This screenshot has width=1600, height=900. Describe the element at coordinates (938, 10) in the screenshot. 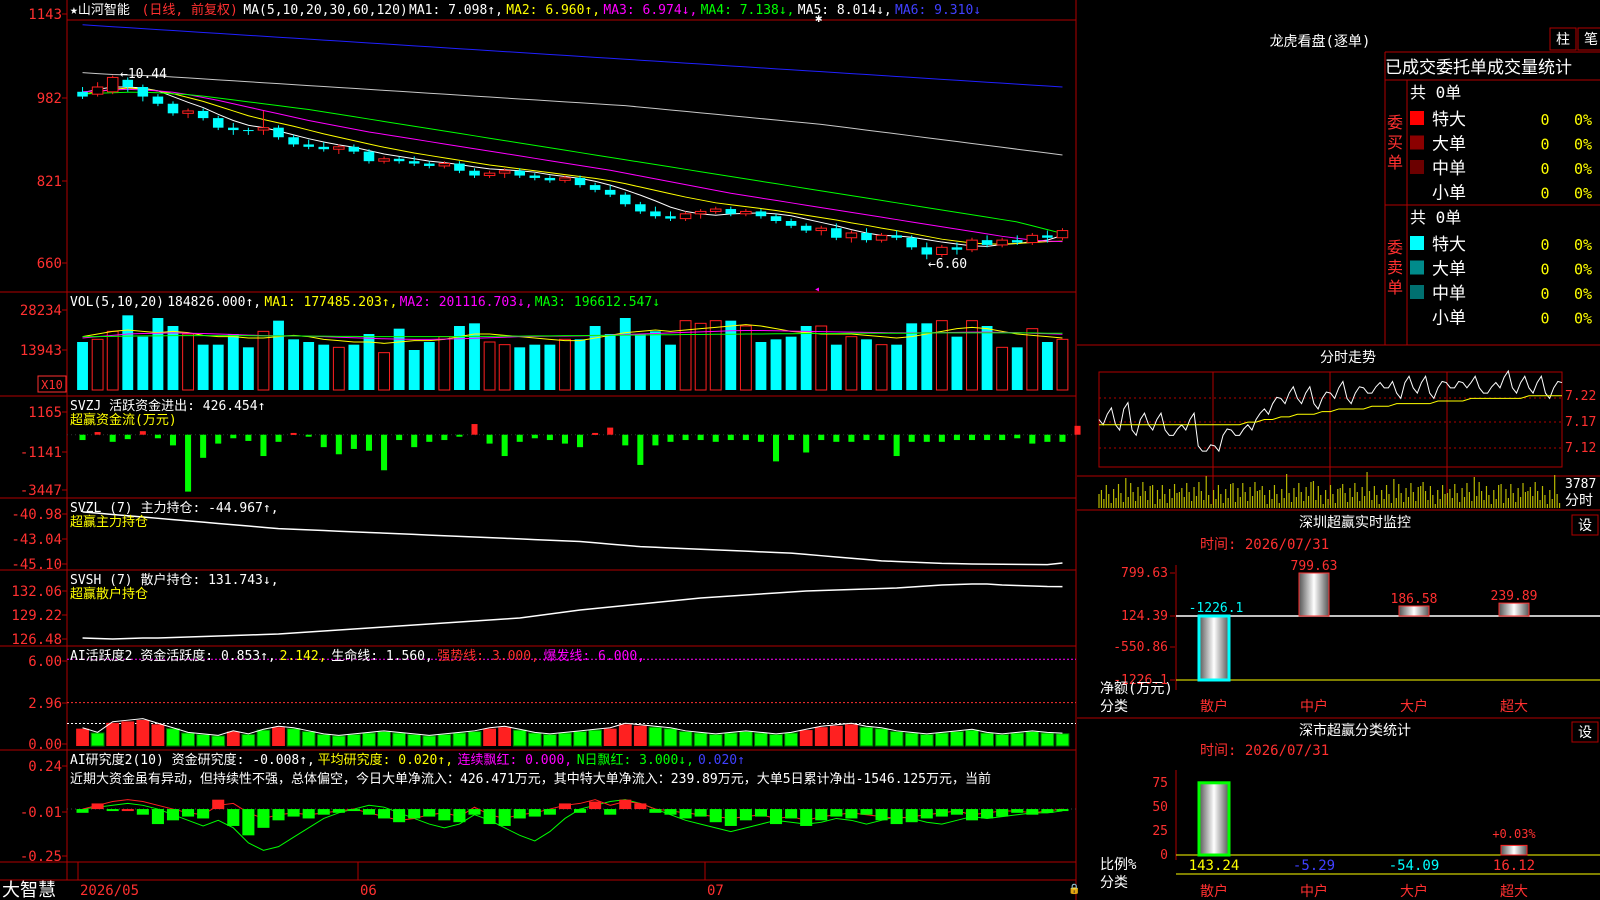

I see `header-main-8: MA6: 9.310↓` at that location.